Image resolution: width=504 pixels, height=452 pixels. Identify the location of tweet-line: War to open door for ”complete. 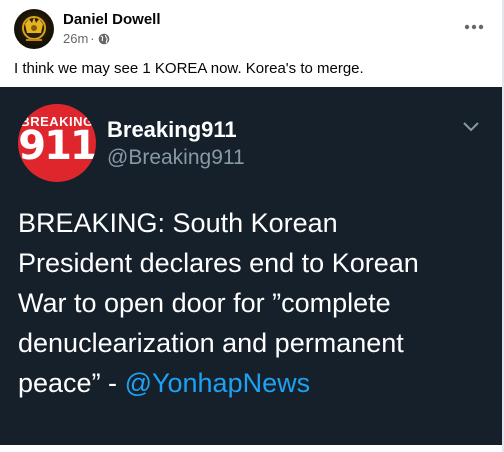
(204, 303).